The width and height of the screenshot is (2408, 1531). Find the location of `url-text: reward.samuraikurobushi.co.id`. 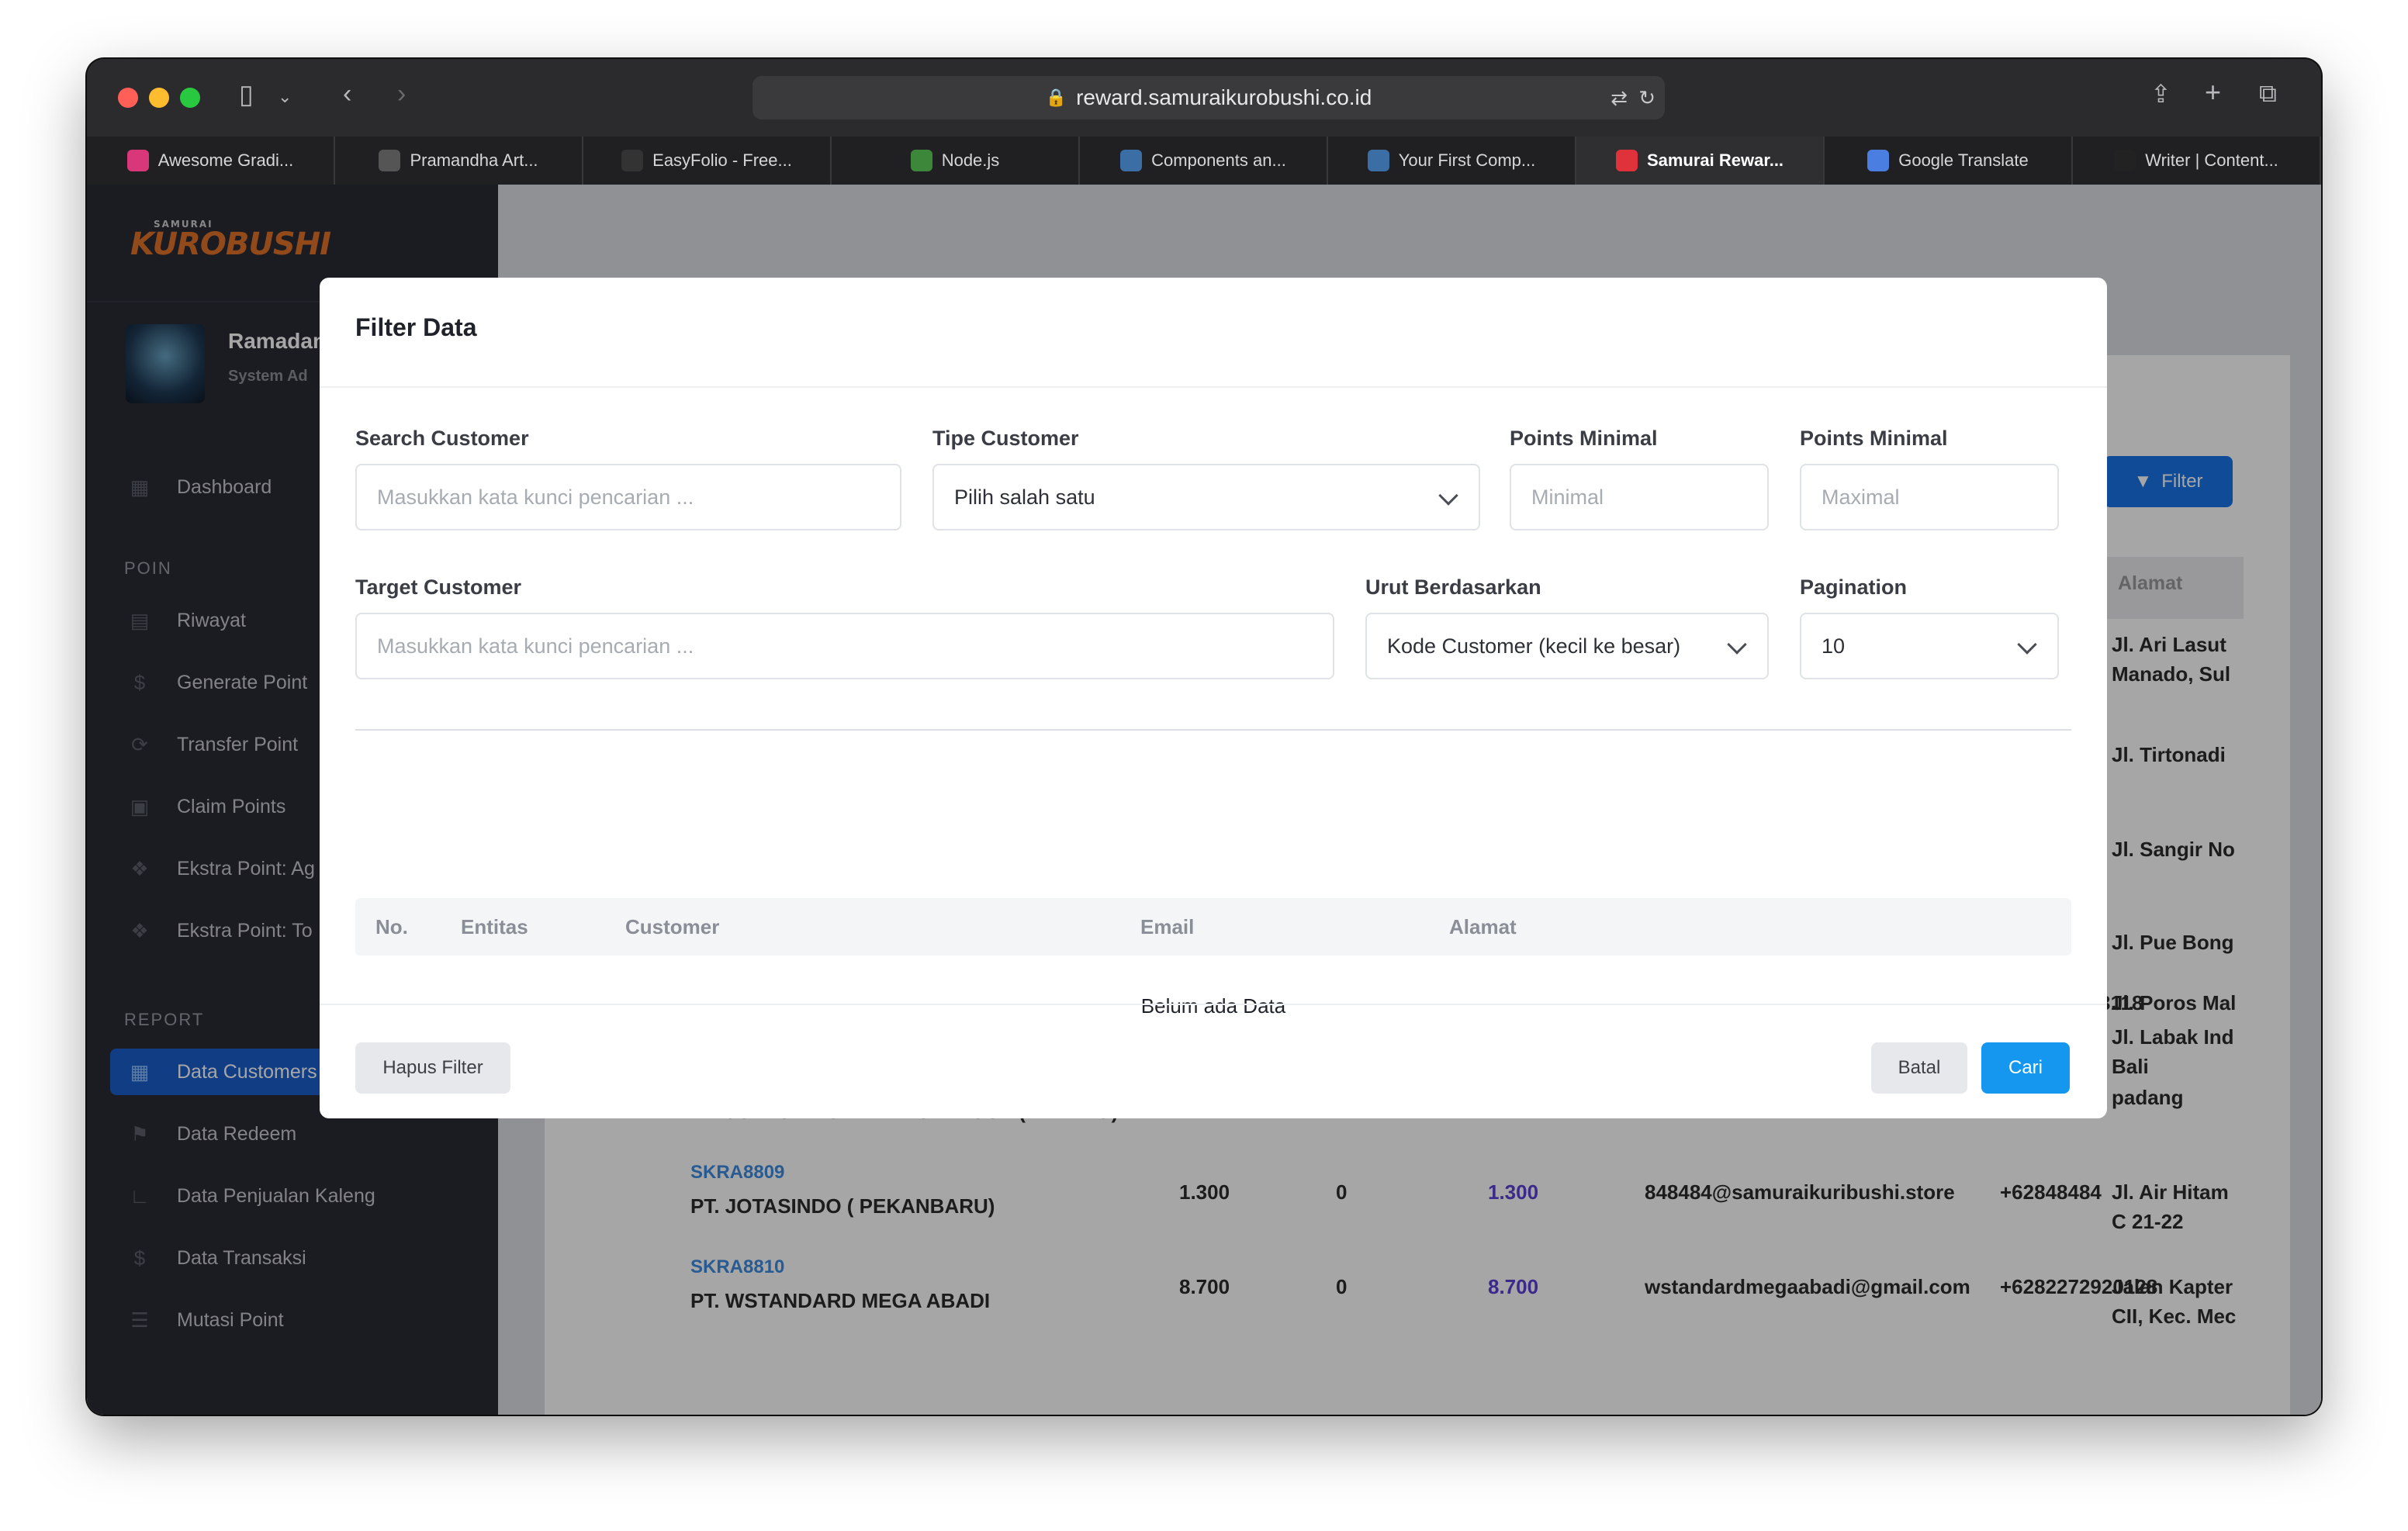

url-text: reward.samuraikurobushi.co.id is located at coordinates (1224, 97).